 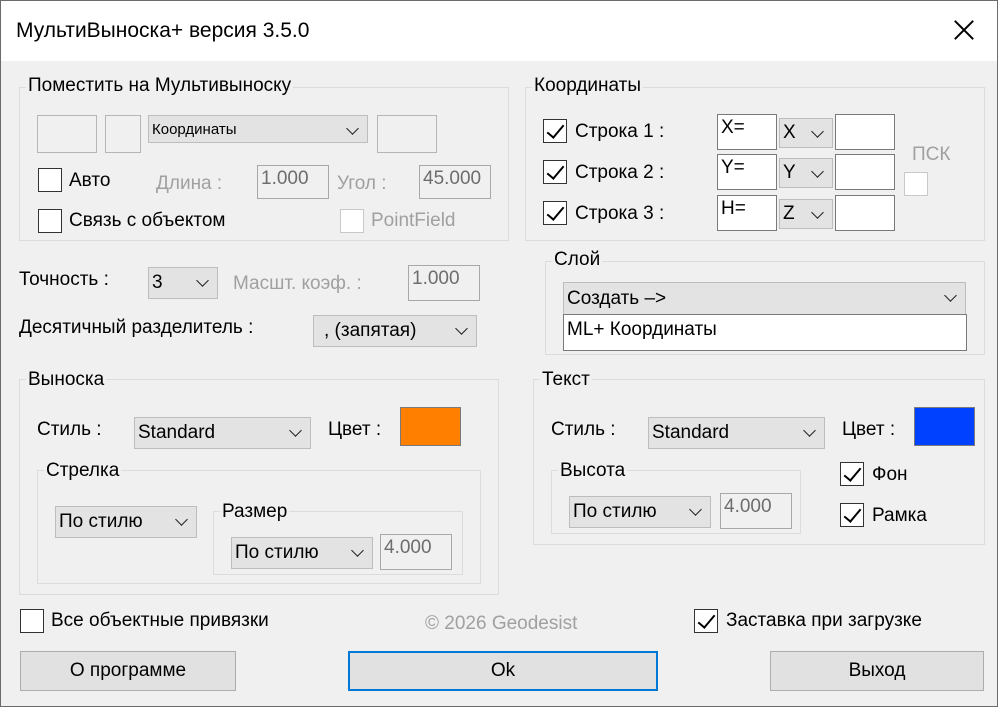 What do you see at coordinates (890, 474) in the screenshot?
I see `text-background-label: Фон` at bounding box center [890, 474].